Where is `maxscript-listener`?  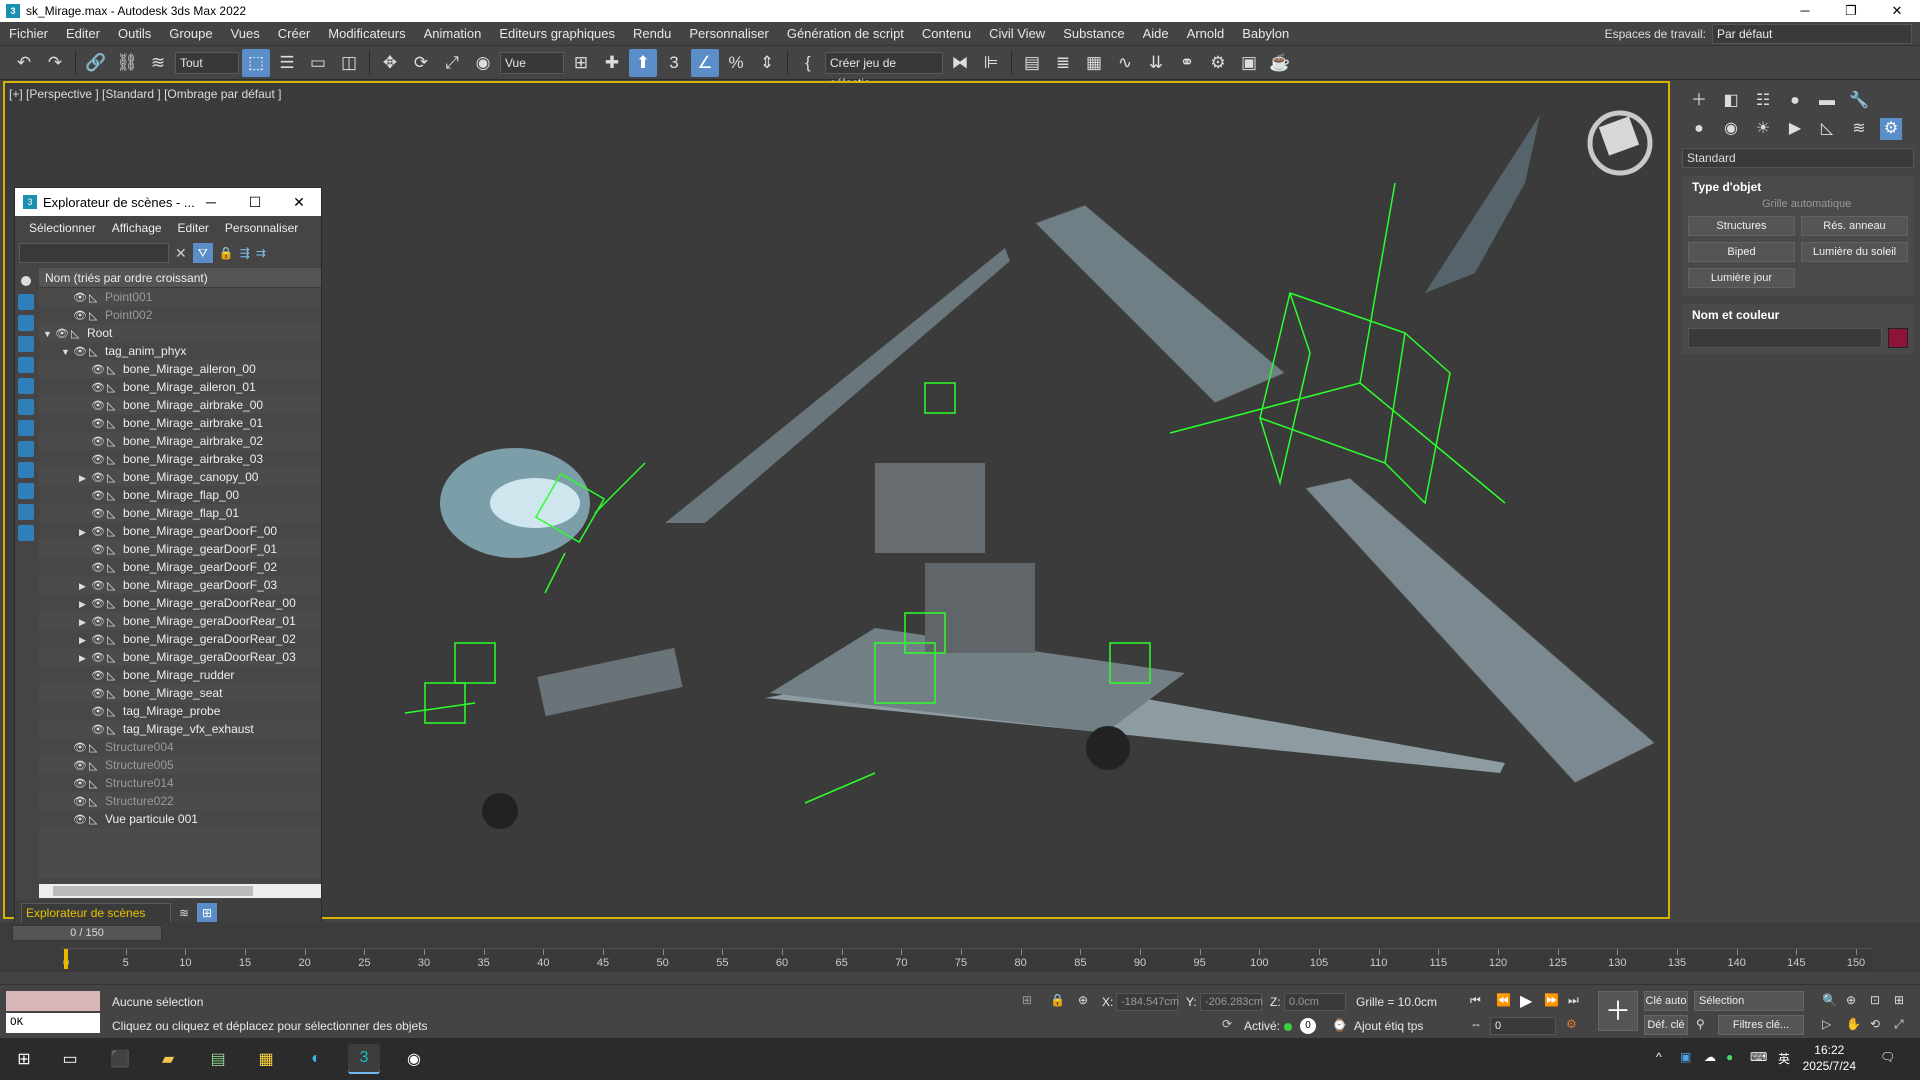
maxscript-listener is located at coordinates (53, 1001).